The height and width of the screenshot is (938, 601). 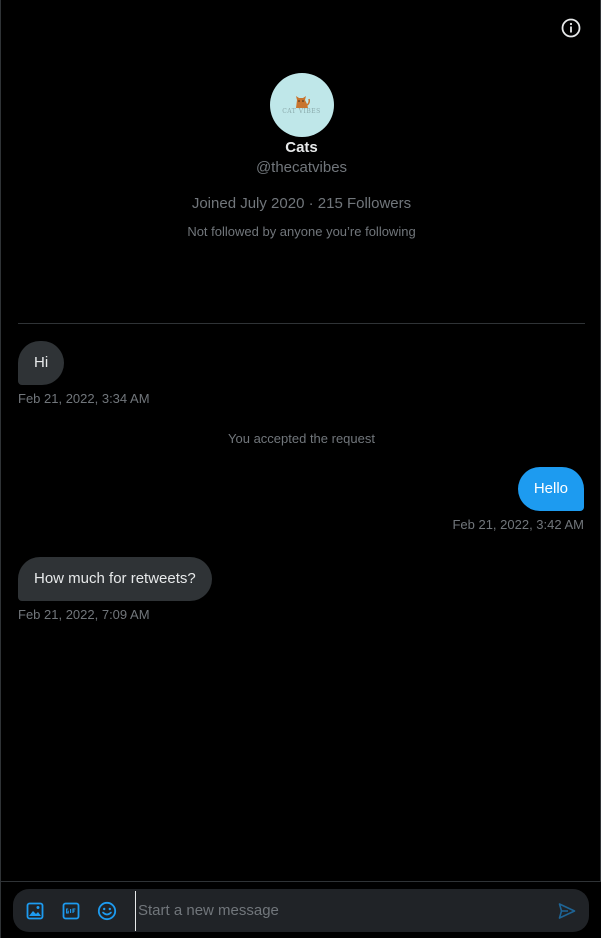 What do you see at coordinates (84, 614) in the screenshot?
I see `message-timestamp: Feb 21, 2022, 7:09 AM` at bounding box center [84, 614].